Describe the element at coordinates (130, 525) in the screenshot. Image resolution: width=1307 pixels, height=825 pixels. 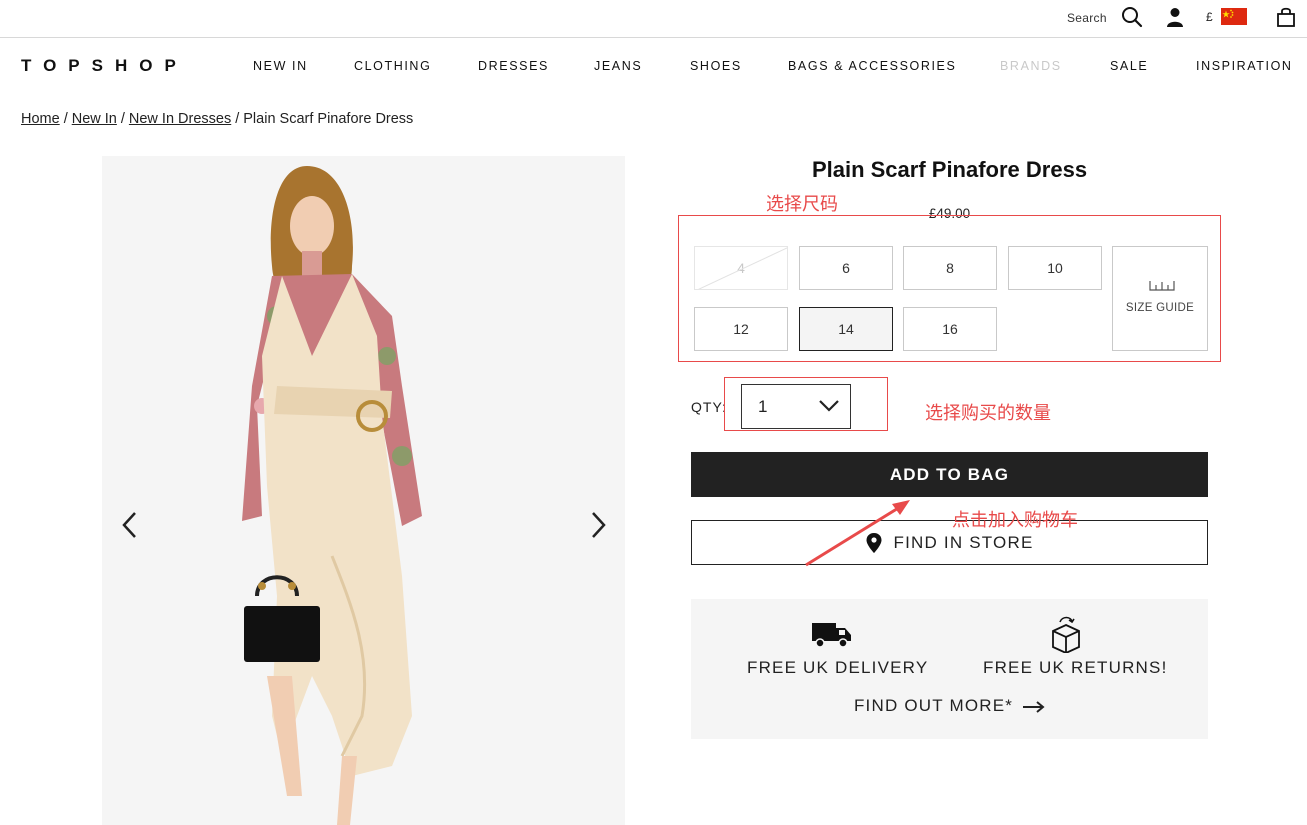
I see `previous-image-arrow` at that location.